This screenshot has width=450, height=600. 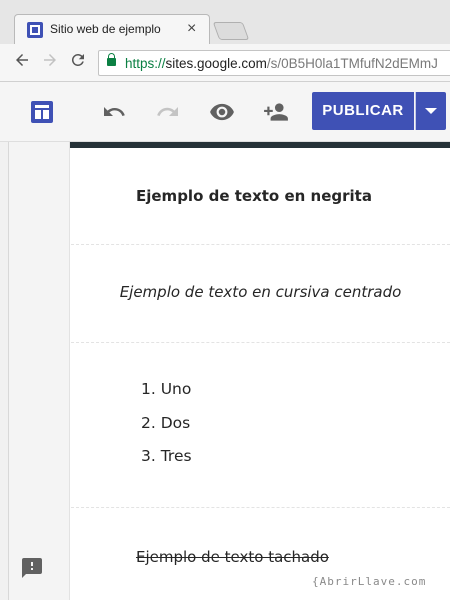 I want to click on left-rail, so click(x=35, y=371).